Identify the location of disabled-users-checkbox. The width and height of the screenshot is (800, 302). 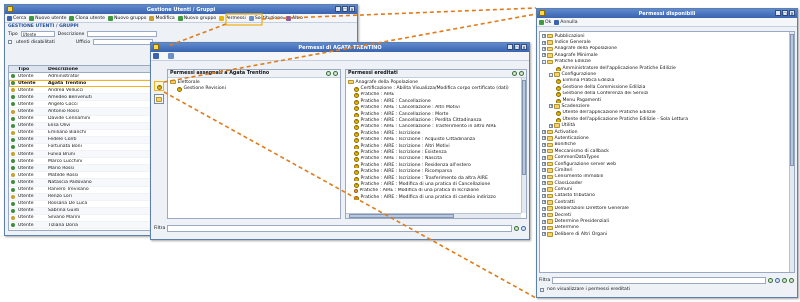
(10, 42).